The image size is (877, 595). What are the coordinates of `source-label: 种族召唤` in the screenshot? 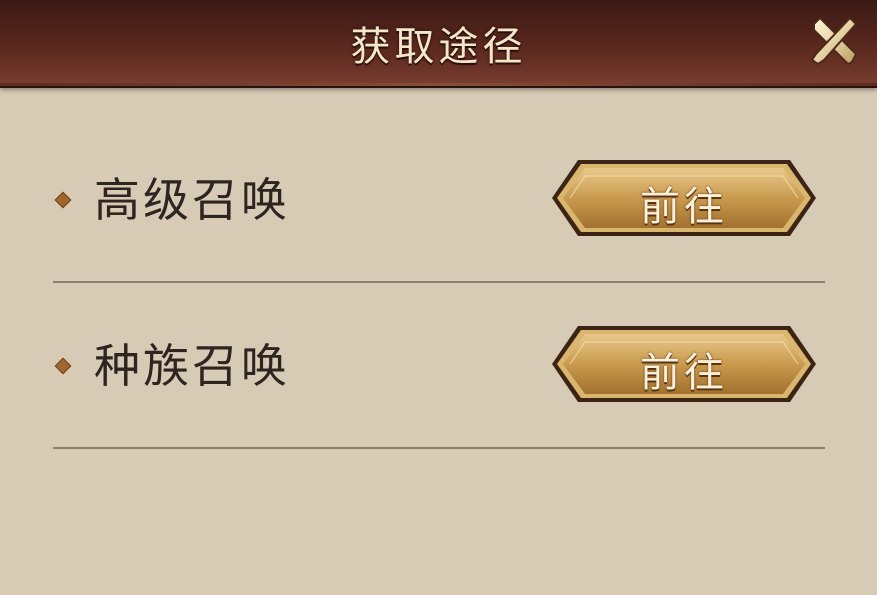 It's located at (192, 366).